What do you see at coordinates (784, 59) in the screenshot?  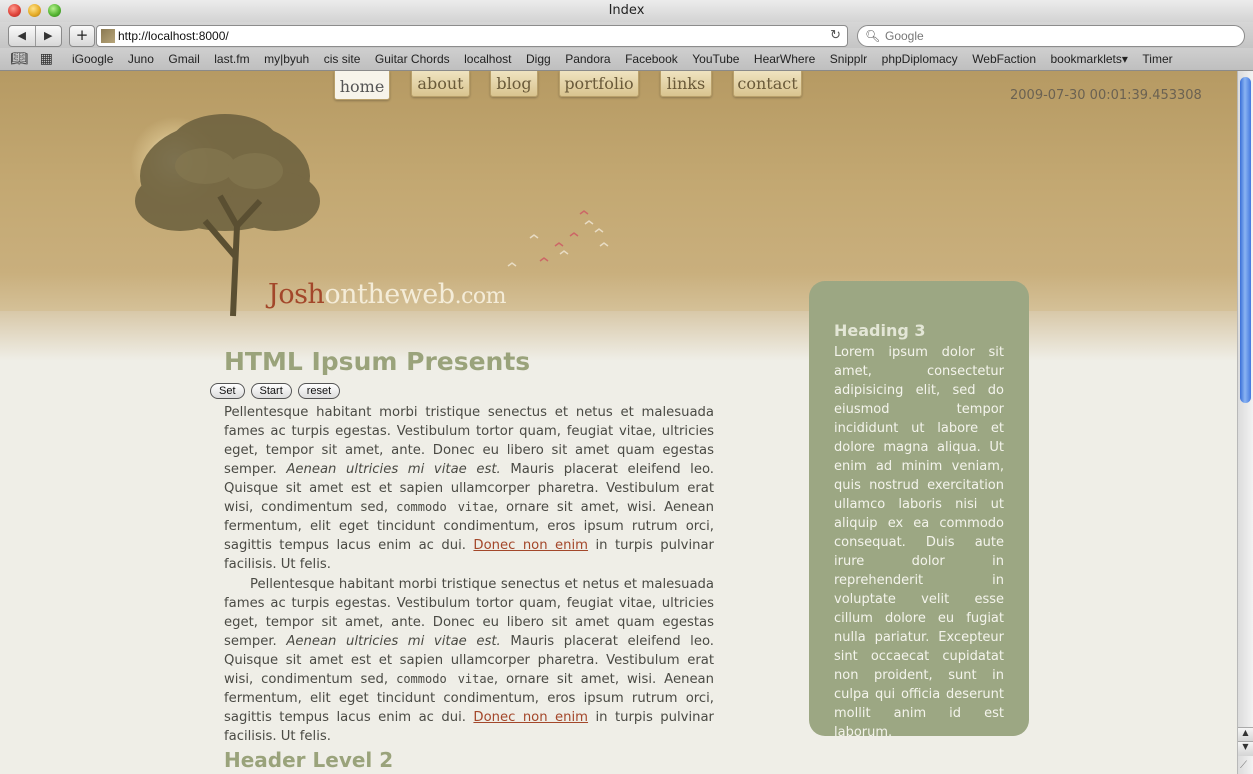 I see `bookmark-item: HearWhere` at bounding box center [784, 59].